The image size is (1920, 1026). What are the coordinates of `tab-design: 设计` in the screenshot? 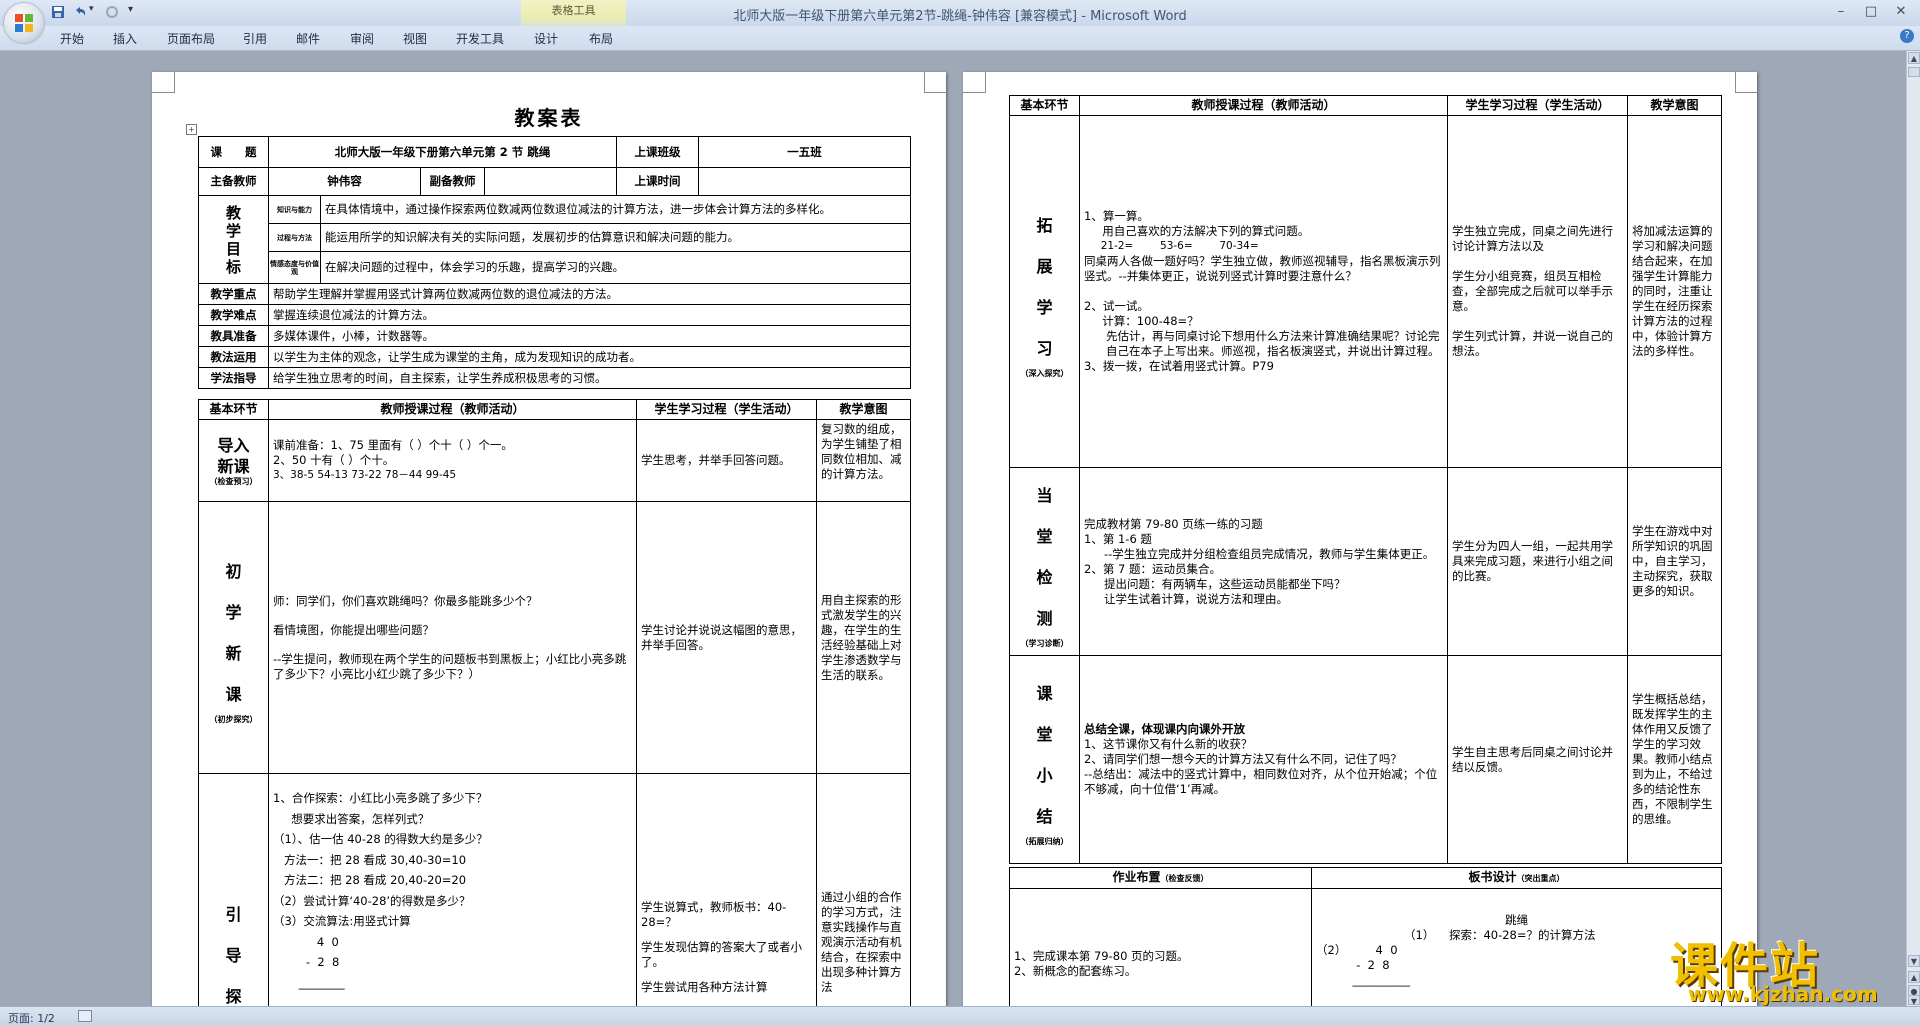 It's located at (546, 38).